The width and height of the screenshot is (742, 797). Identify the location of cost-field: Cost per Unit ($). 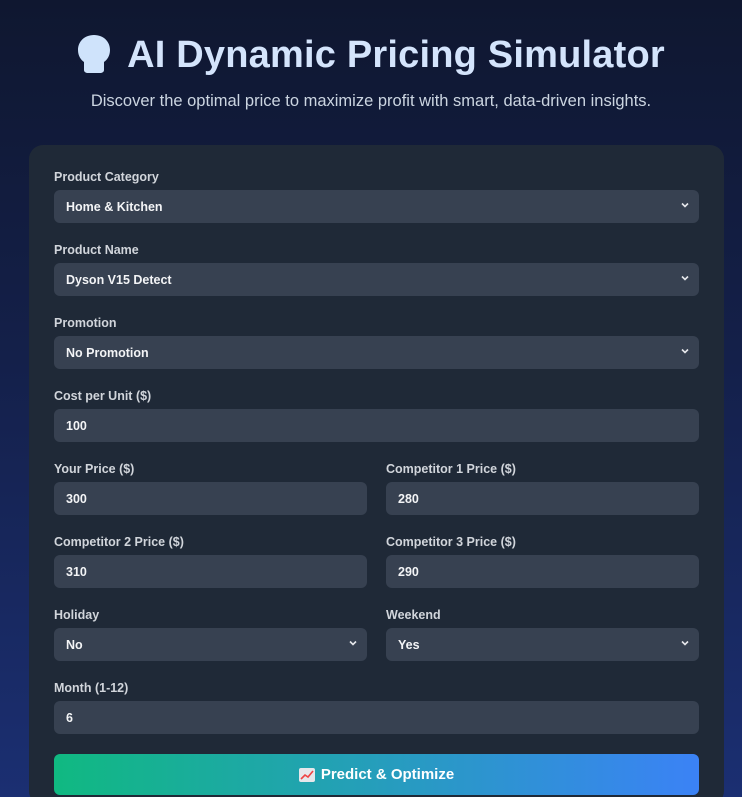
(376, 415).